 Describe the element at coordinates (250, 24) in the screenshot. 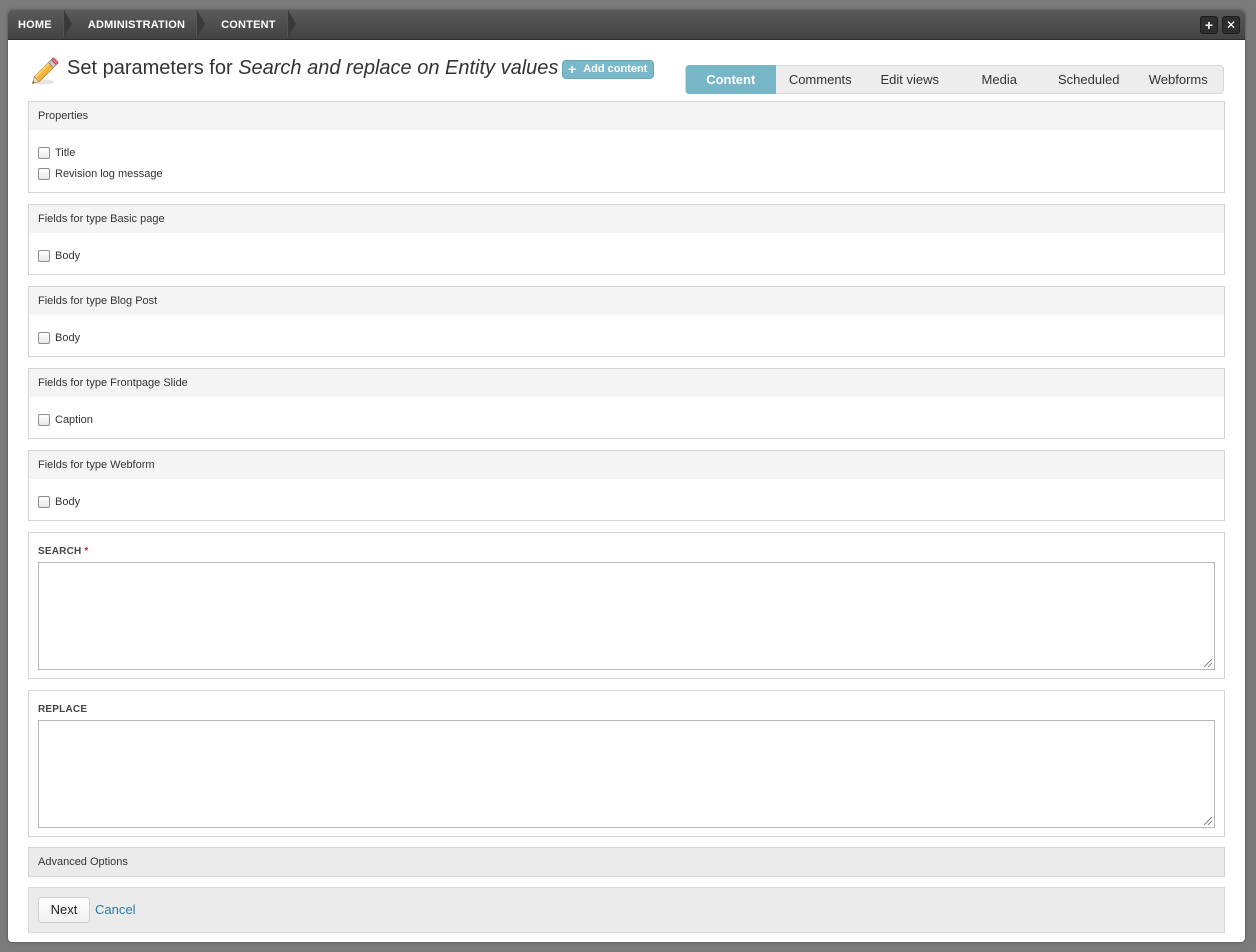

I see `breadcrumb-content: CONTENT` at that location.